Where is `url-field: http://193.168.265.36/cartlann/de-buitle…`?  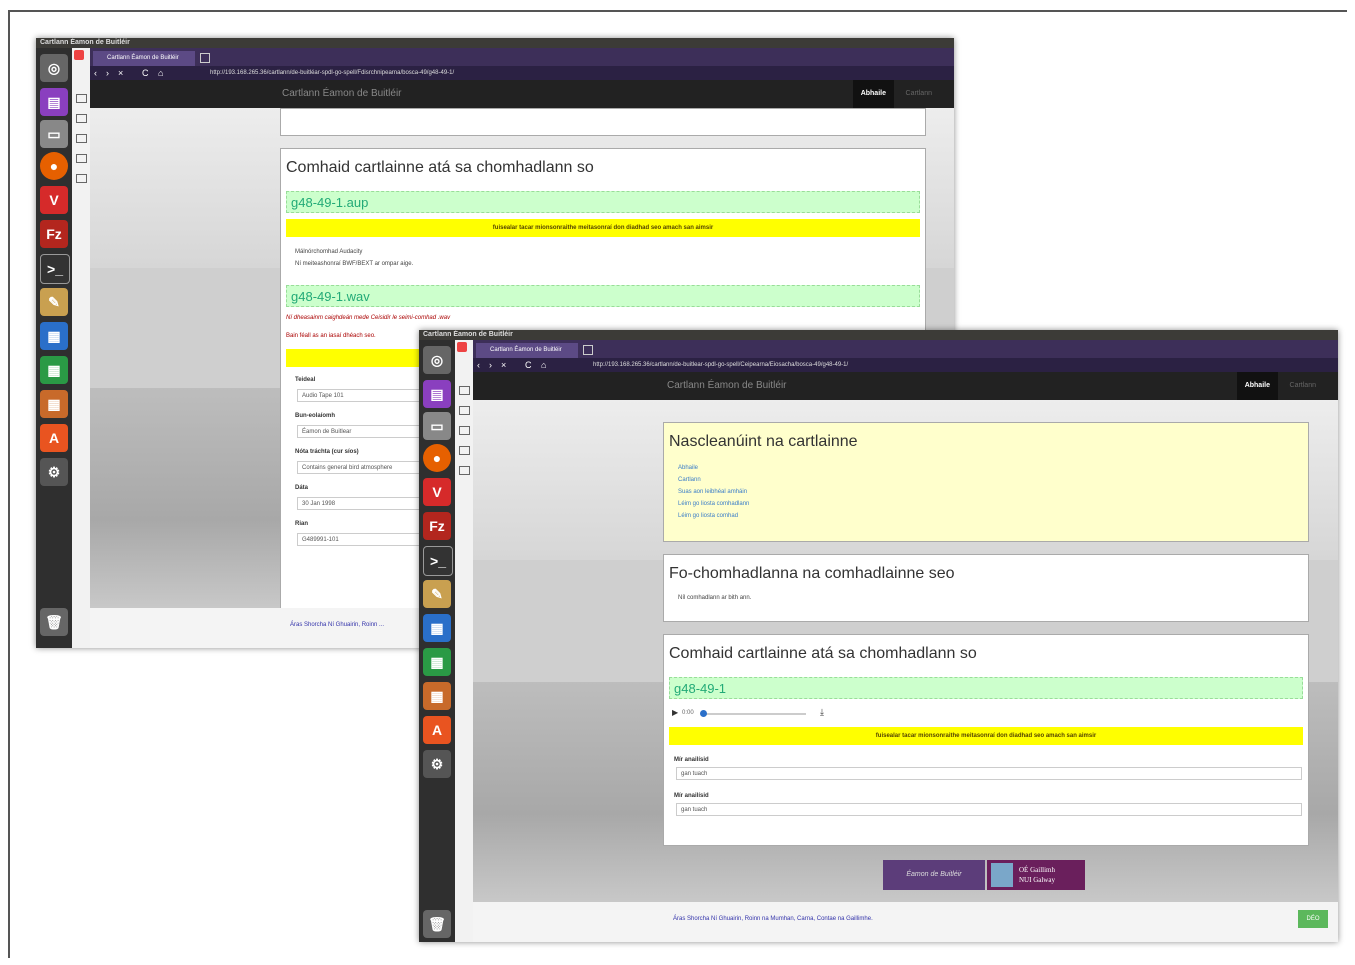 url-field: http://193.168.265.36/cartlann/de-buitle… is located at coordinates (960, 365).